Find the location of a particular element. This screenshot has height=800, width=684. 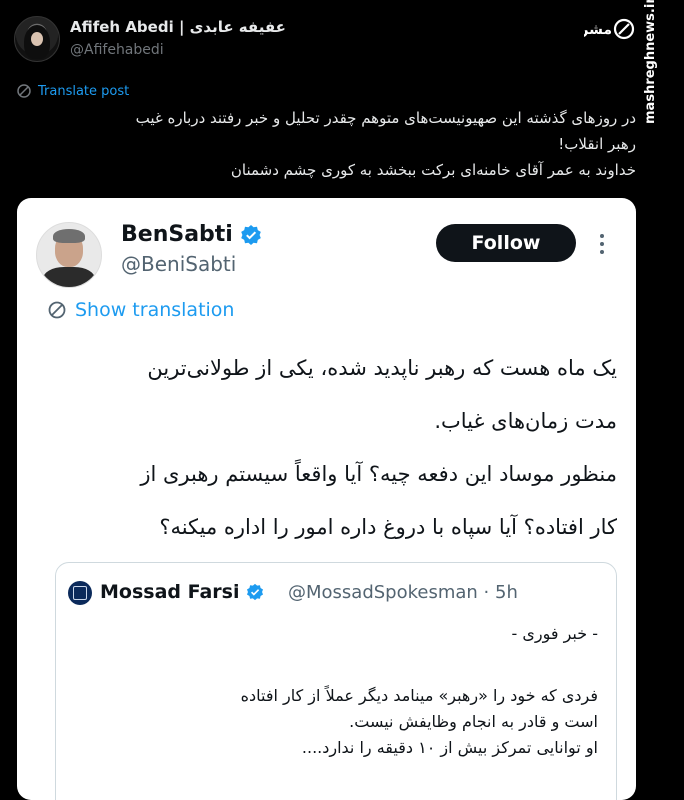

nested-handle-timestamp: @MossadSpokesman · 5h is located at coordinates (403, 592).